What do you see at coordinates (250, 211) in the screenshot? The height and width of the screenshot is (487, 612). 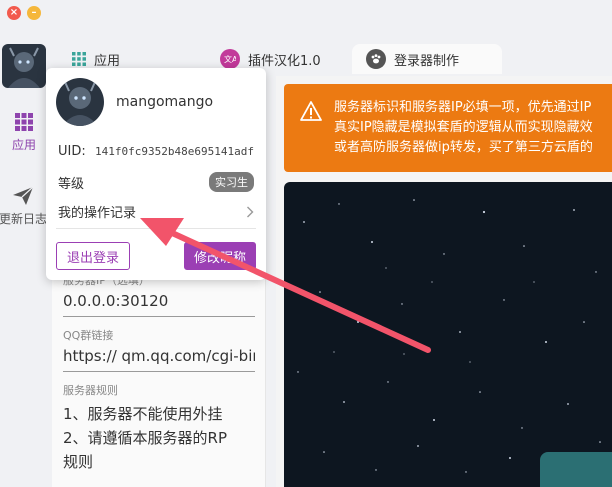 I see `chevron-right-icon` at bounding box center [250, 211].